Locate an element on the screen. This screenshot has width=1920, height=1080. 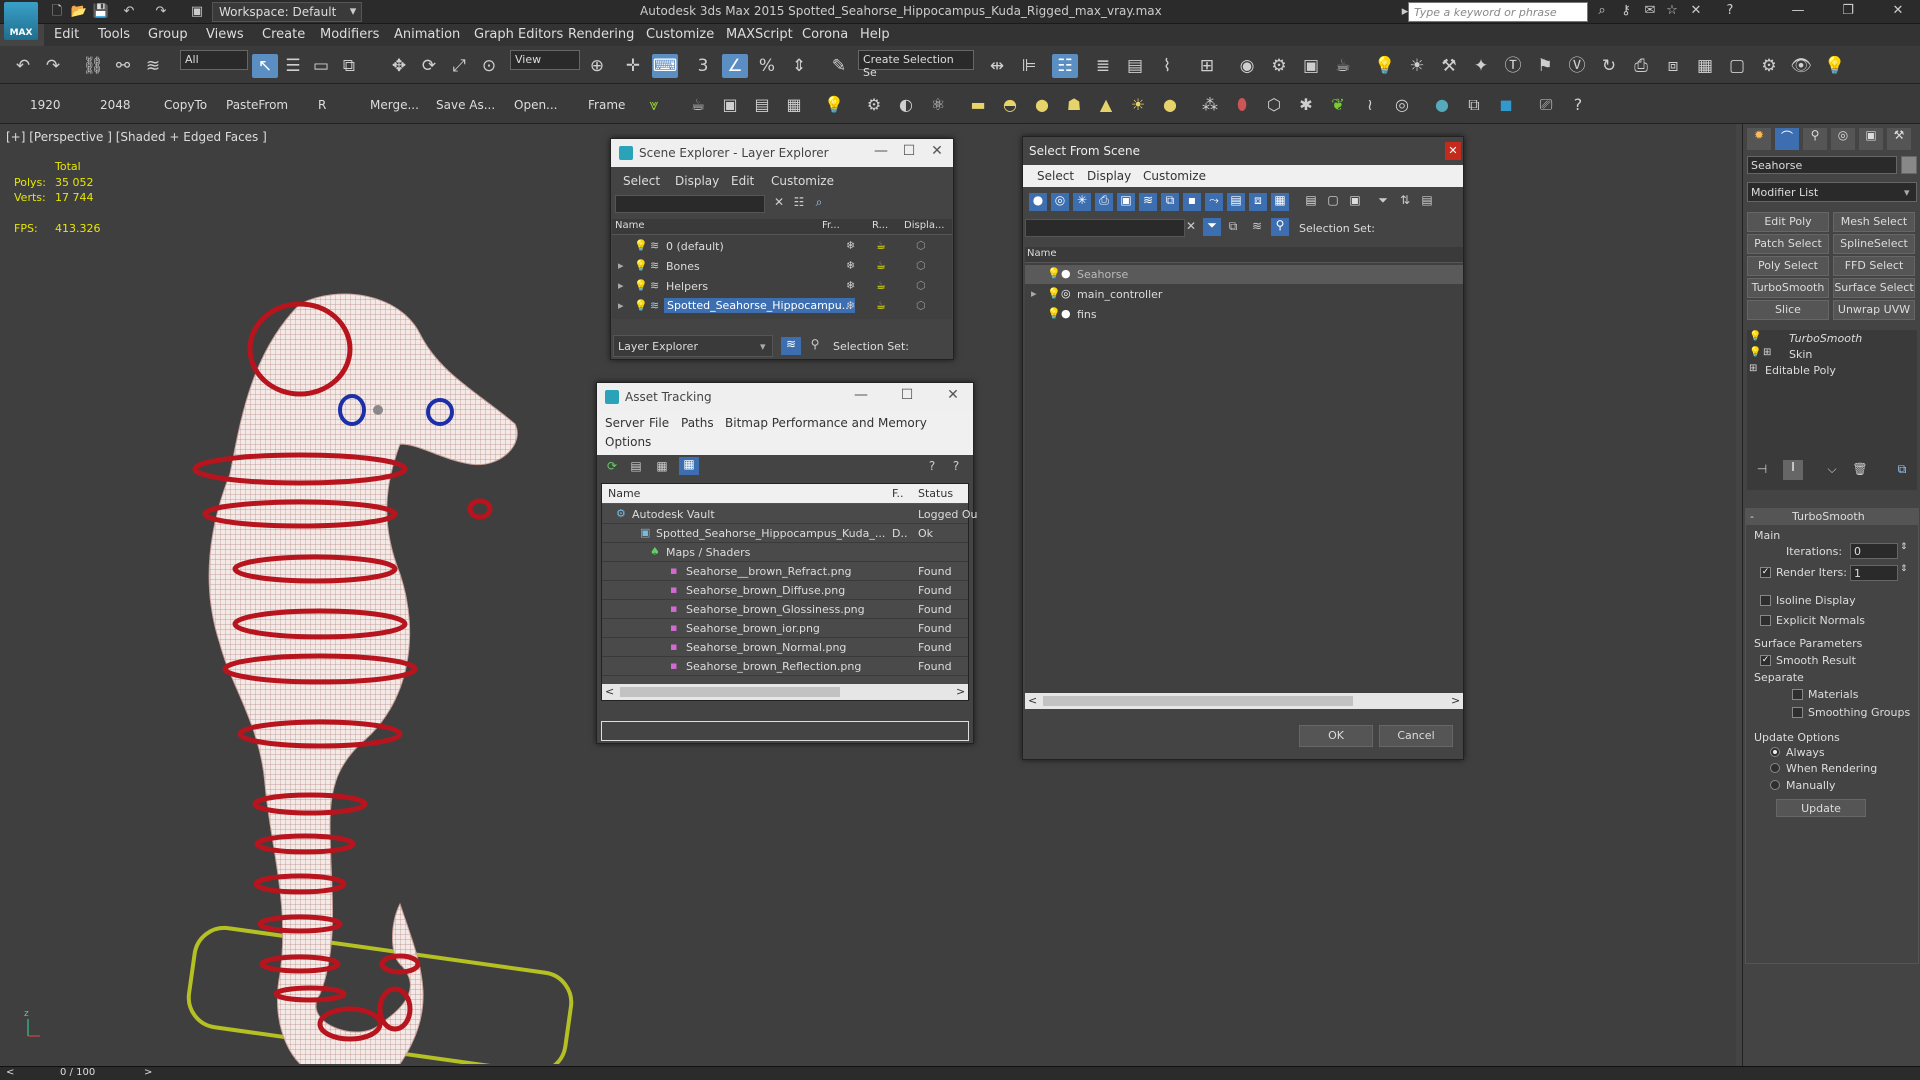
display-tab-icon: ▣ is located at coordinates (1871, 139).